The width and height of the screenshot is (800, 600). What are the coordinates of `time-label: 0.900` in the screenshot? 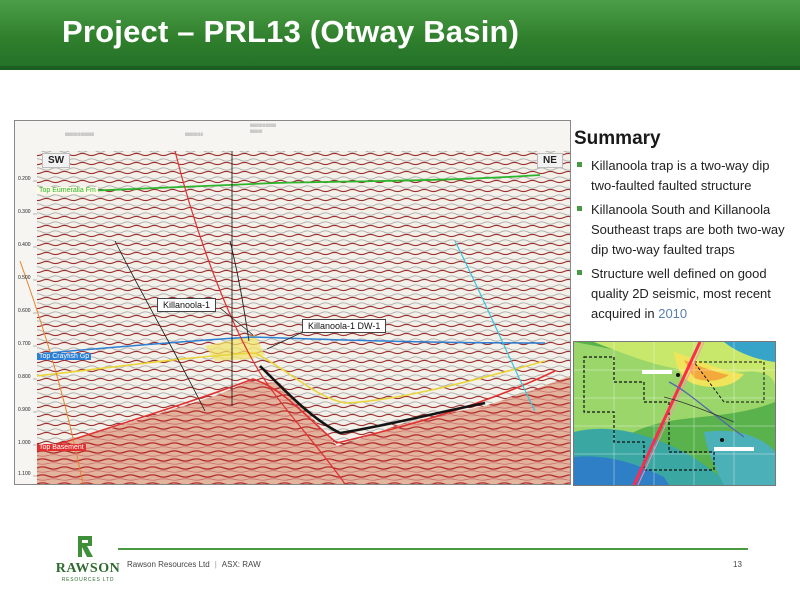 It's located at (24, 410).